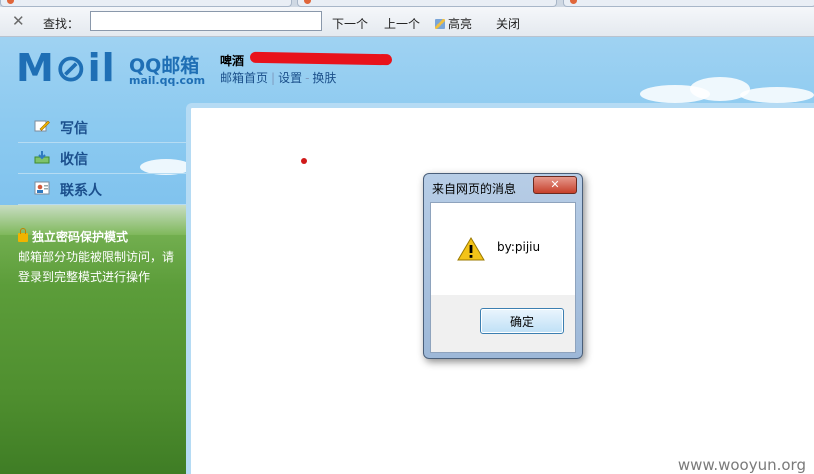  Describe the element at coordinates (206, 21) in the screenshot. I see `find-input` at that location.